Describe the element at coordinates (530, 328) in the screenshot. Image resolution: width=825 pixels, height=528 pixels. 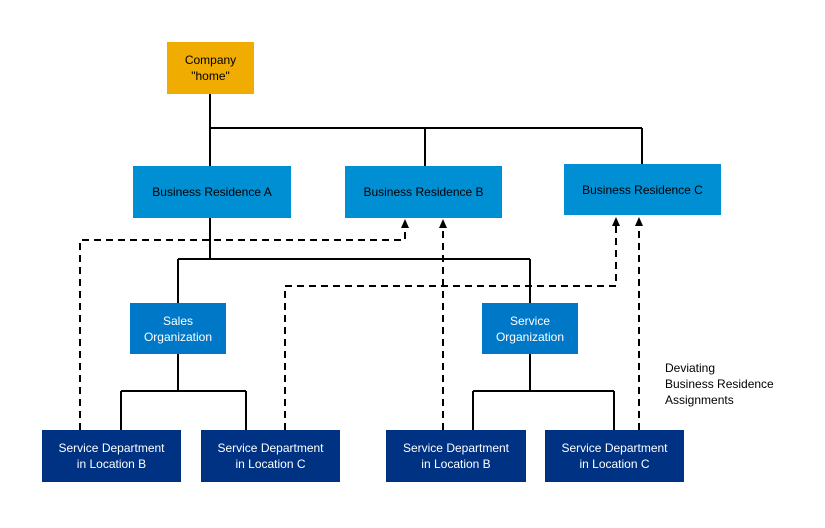
I see `service-organization-node: Service Organization` at that location.